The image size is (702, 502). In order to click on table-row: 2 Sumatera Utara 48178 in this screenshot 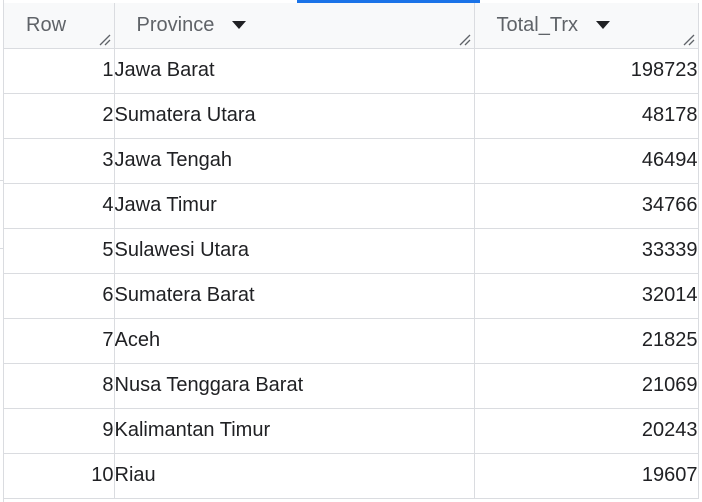, I will do `click(351, 116)`.